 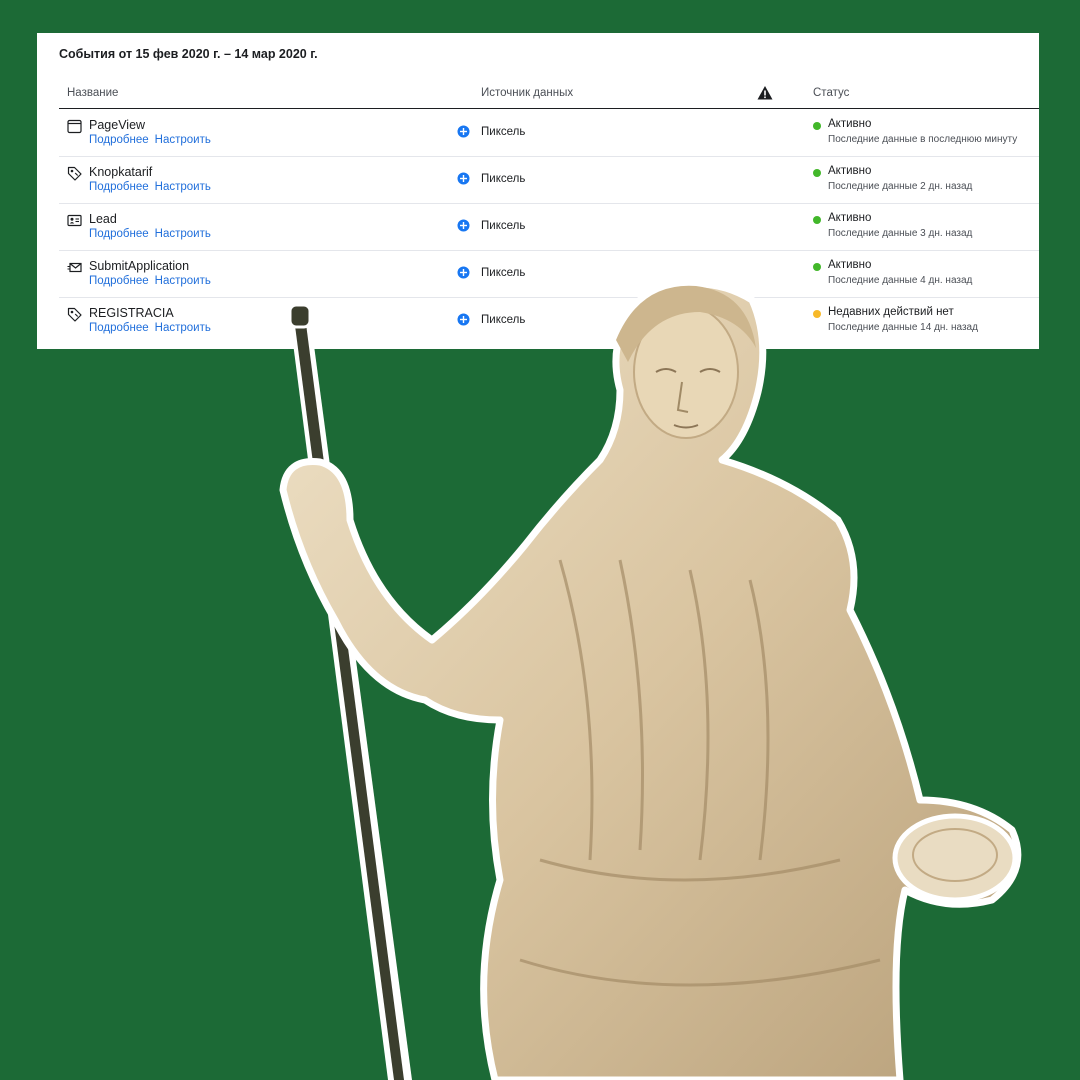 What do you see at coordinates (891, 312) in the screenshot?
I see `status-label: Недавних действий нет` at bounding box center [891, 312].